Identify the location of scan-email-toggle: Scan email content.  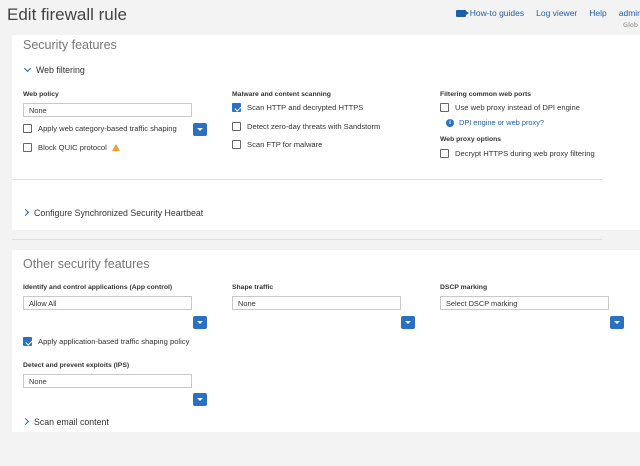
(65, 422).